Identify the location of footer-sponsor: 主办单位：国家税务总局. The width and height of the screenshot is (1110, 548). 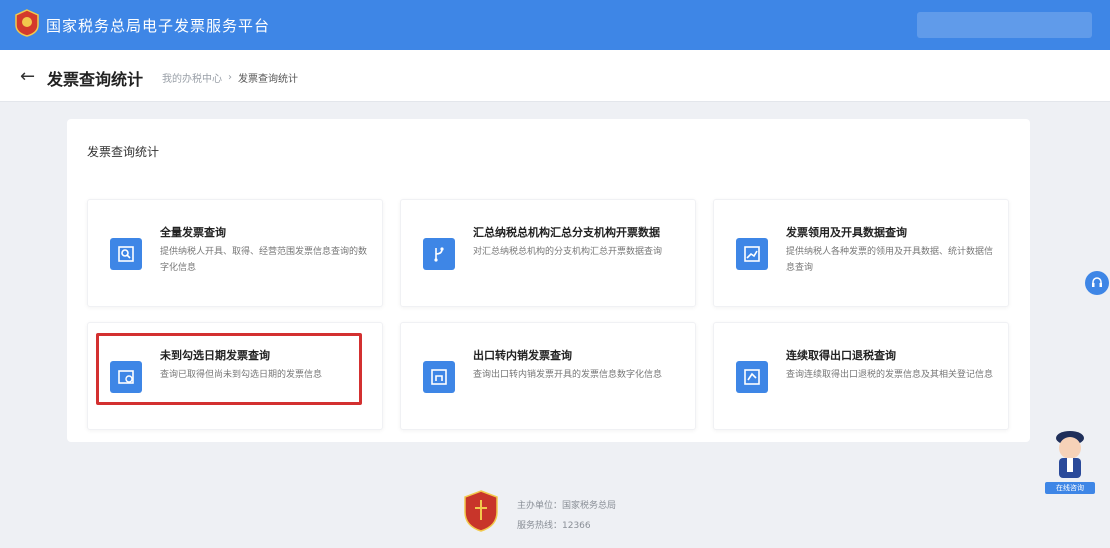
(567, 506).